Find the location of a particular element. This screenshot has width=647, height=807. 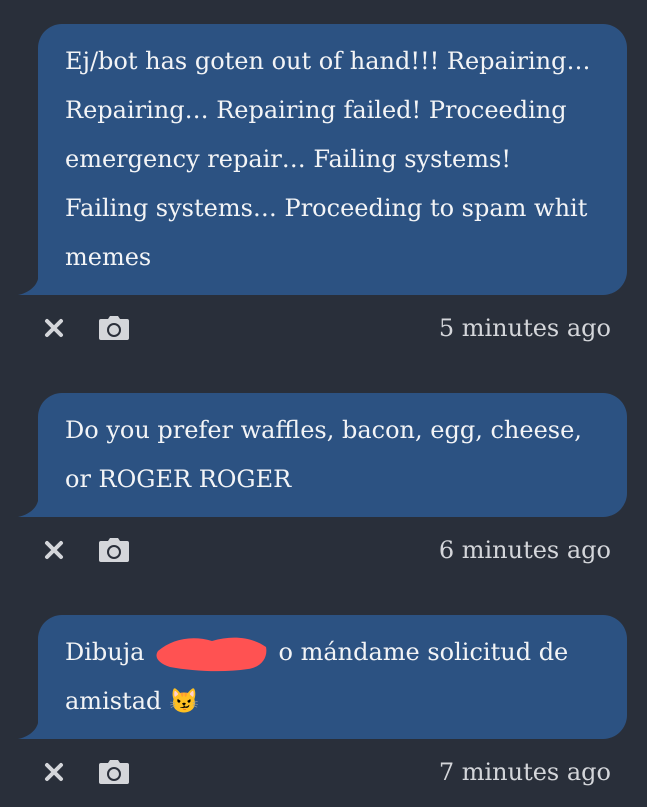

timestamp: 5 minutes ago is located at coordinates (524, 328).